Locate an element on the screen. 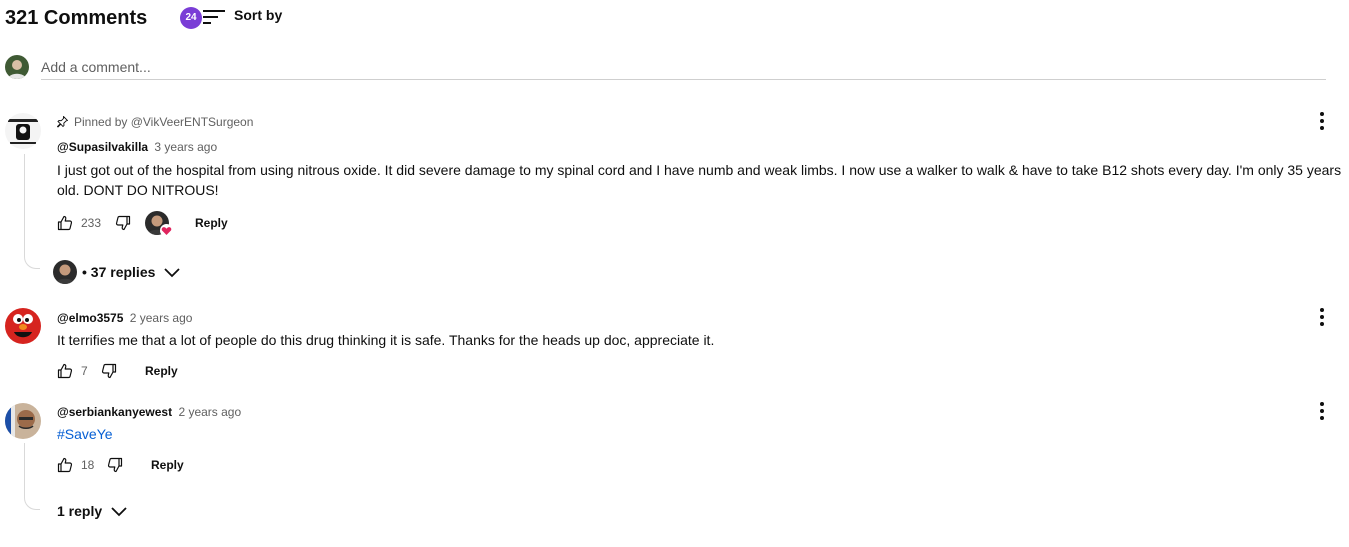 This screenshot has width=1349, height=547. comment-count: 321 Comments is located at coordinates (76, 18).